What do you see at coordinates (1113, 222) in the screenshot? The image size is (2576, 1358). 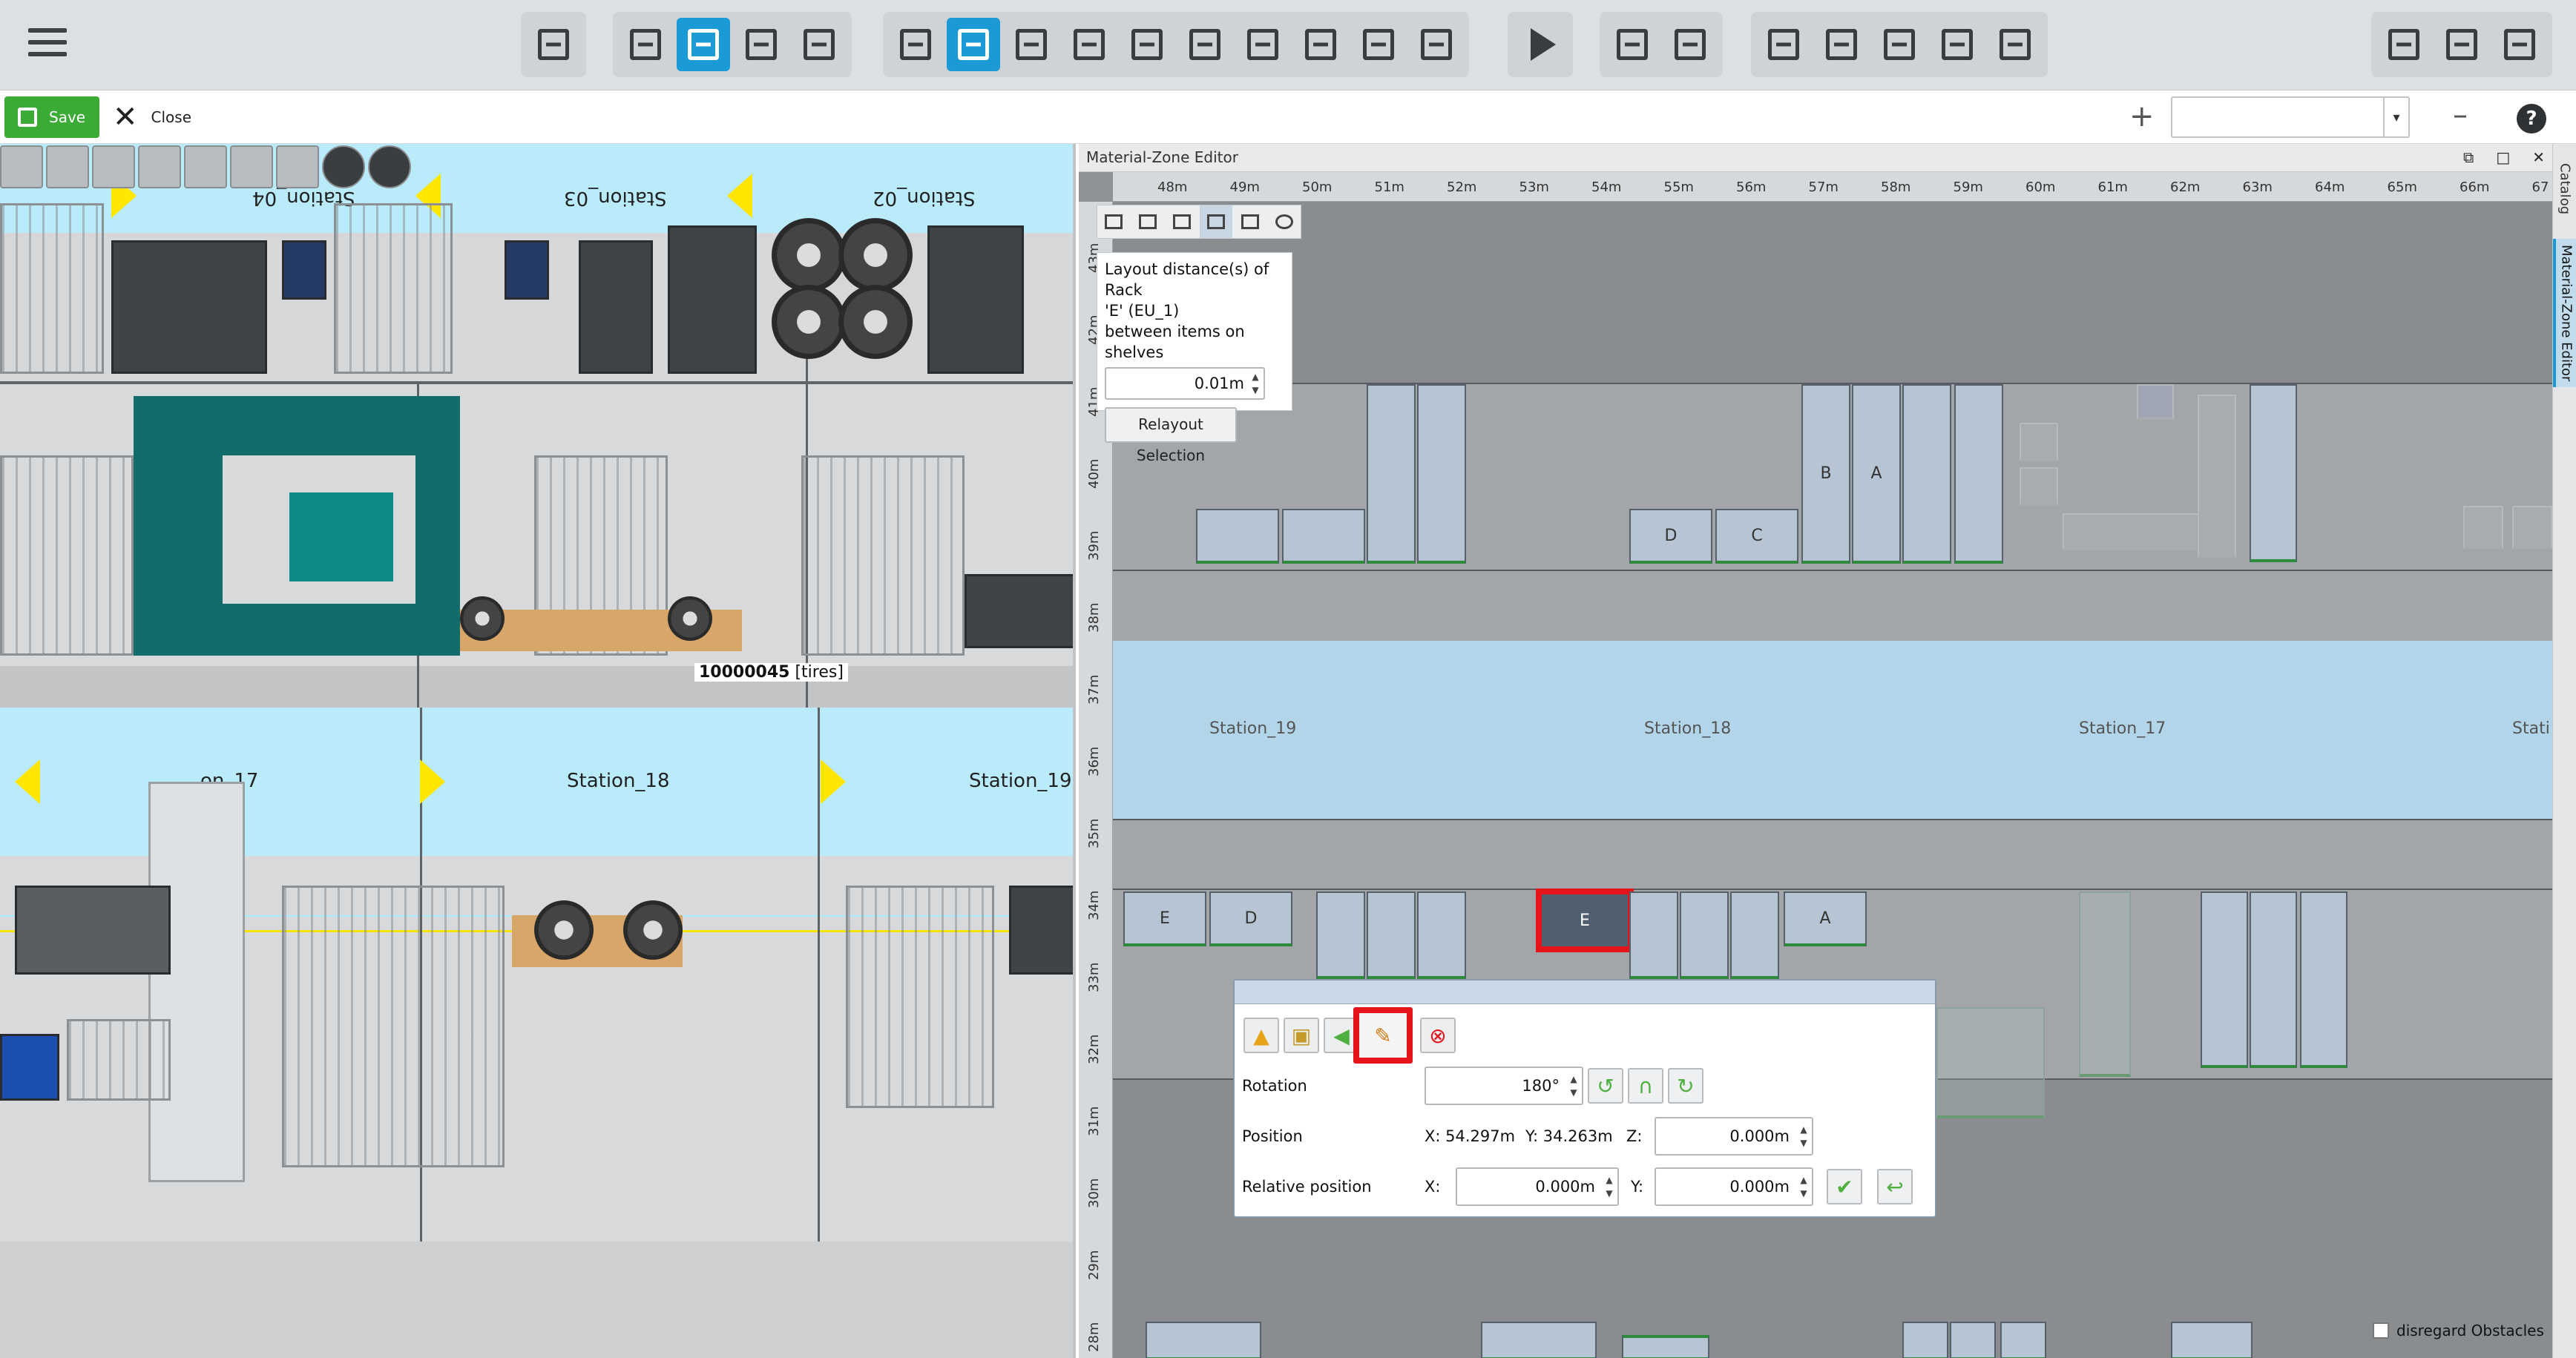 I see `grid-icon` at bounding box center [1113, 222].